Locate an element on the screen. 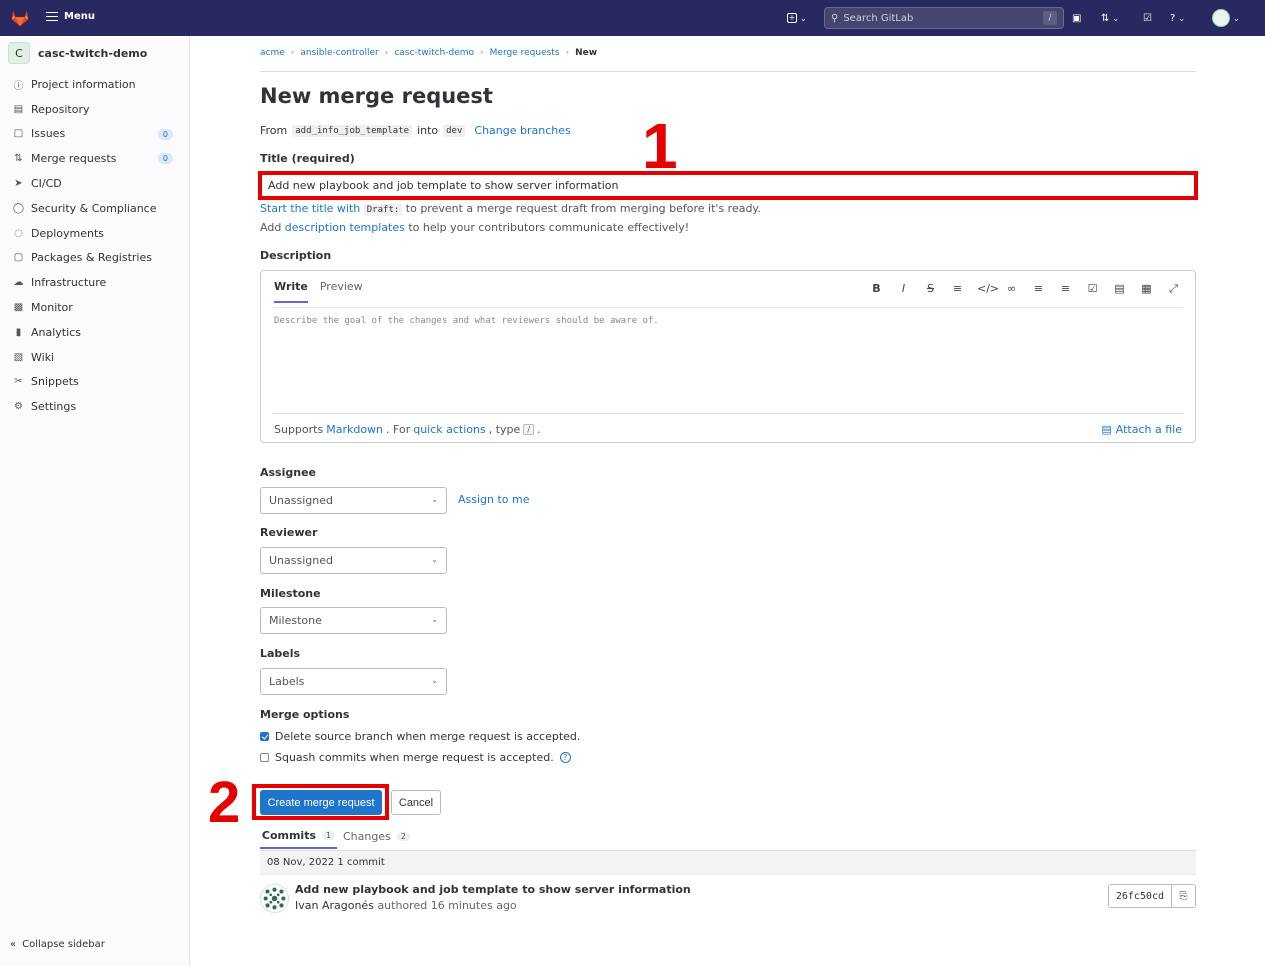  squash-commits-checkbox is located at coordinates (264, 757).